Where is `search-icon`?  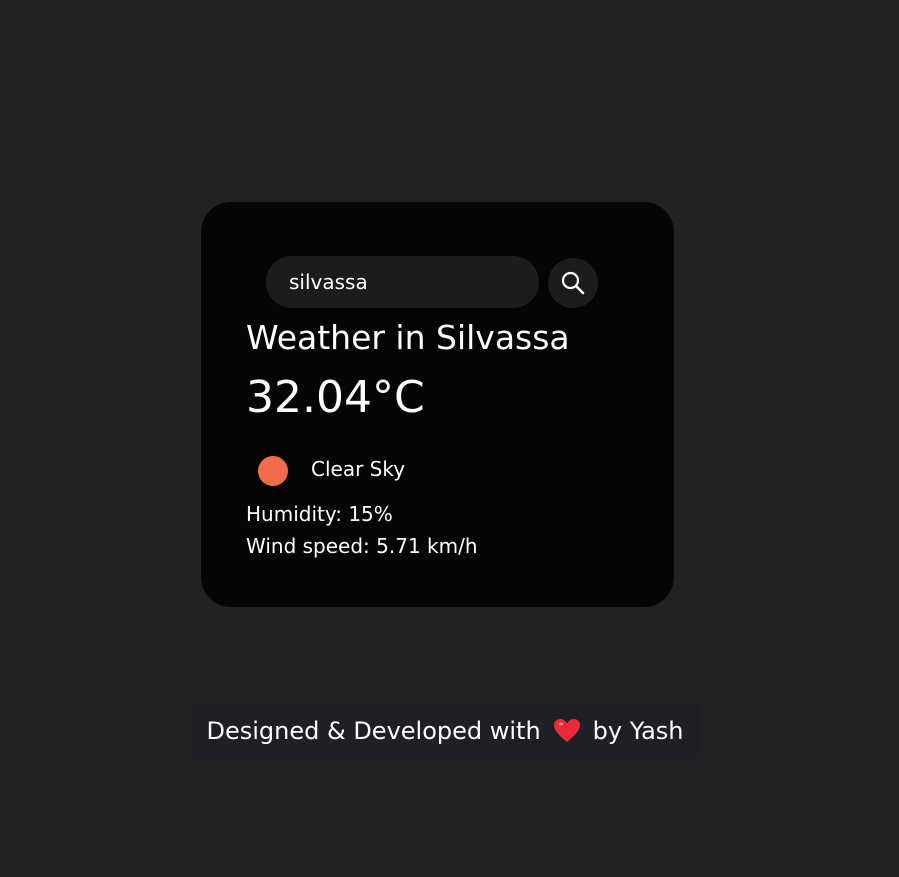
search-icon is located at coordinates (573, 283).